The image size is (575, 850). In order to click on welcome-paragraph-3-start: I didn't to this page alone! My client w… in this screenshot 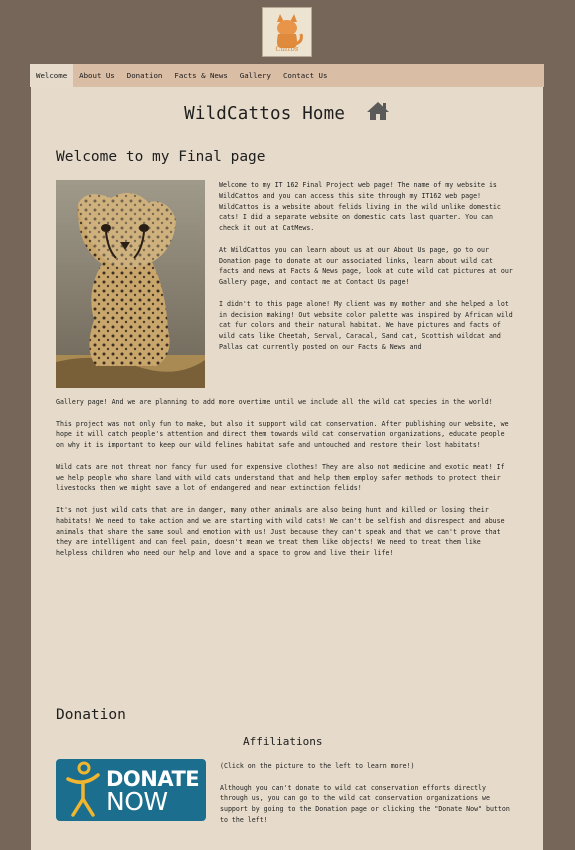, I will do `click(366, 325)`.